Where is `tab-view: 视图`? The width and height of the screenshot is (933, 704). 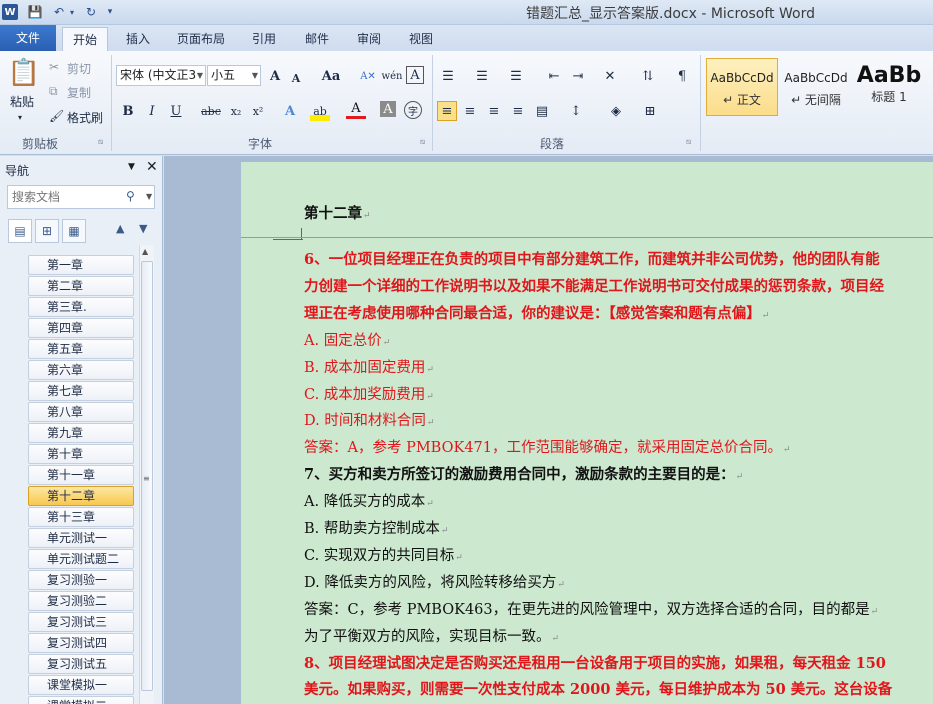
tab-view: 视图 is located at coordinates (421, 39).